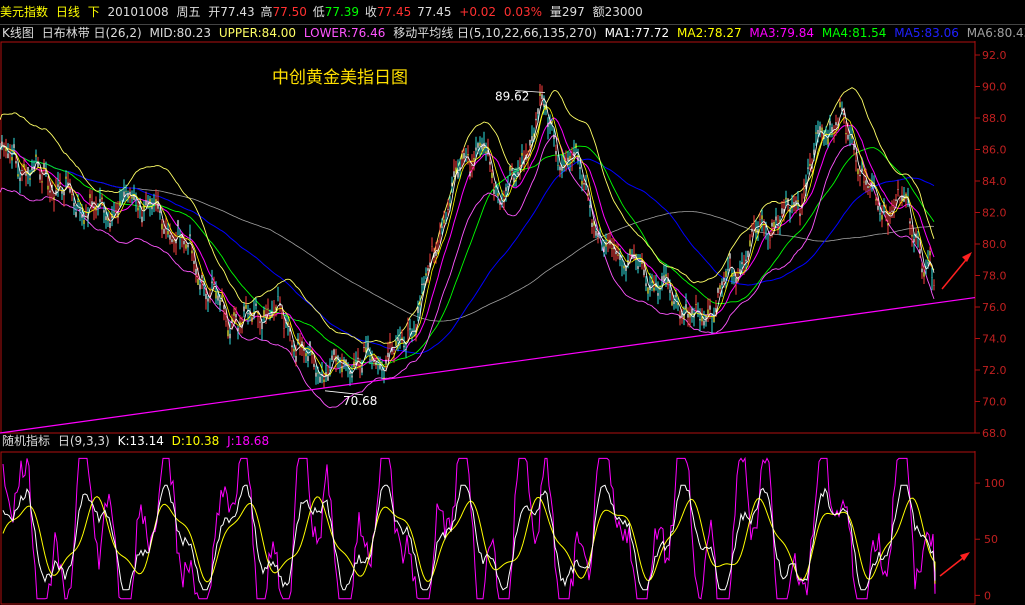 The height and width of the screenshot is (605, 1025). Describe the element at coordinates (188, 12) in the screenshot. I see `quote-weekday: 周五` at that location.